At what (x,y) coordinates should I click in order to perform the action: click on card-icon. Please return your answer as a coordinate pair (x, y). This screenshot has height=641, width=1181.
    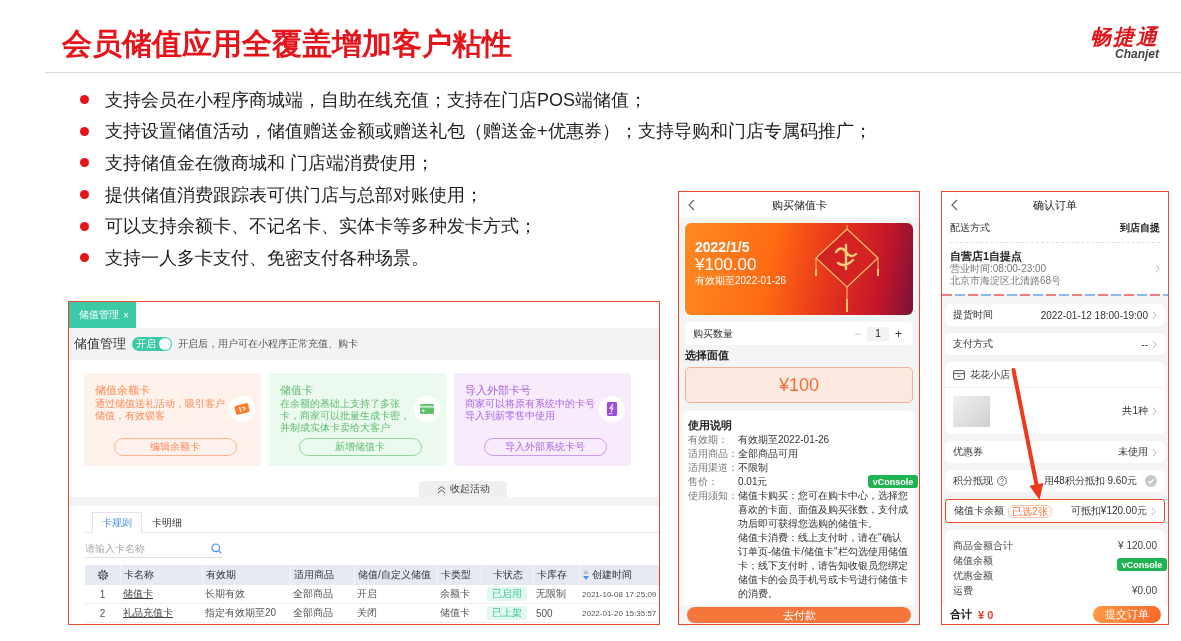
    Looking at the image, I should click on (427, 409).